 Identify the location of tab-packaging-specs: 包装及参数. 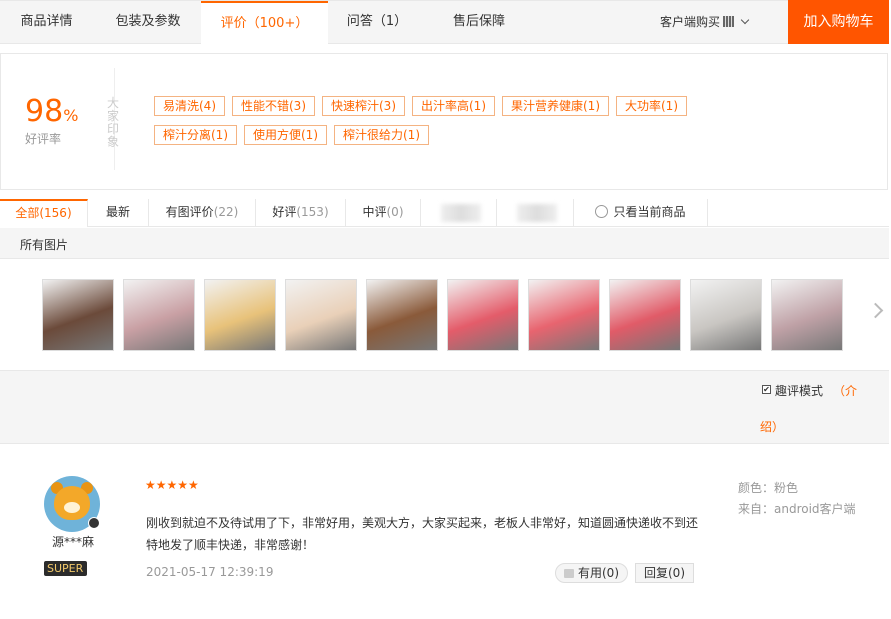
(148, 22).